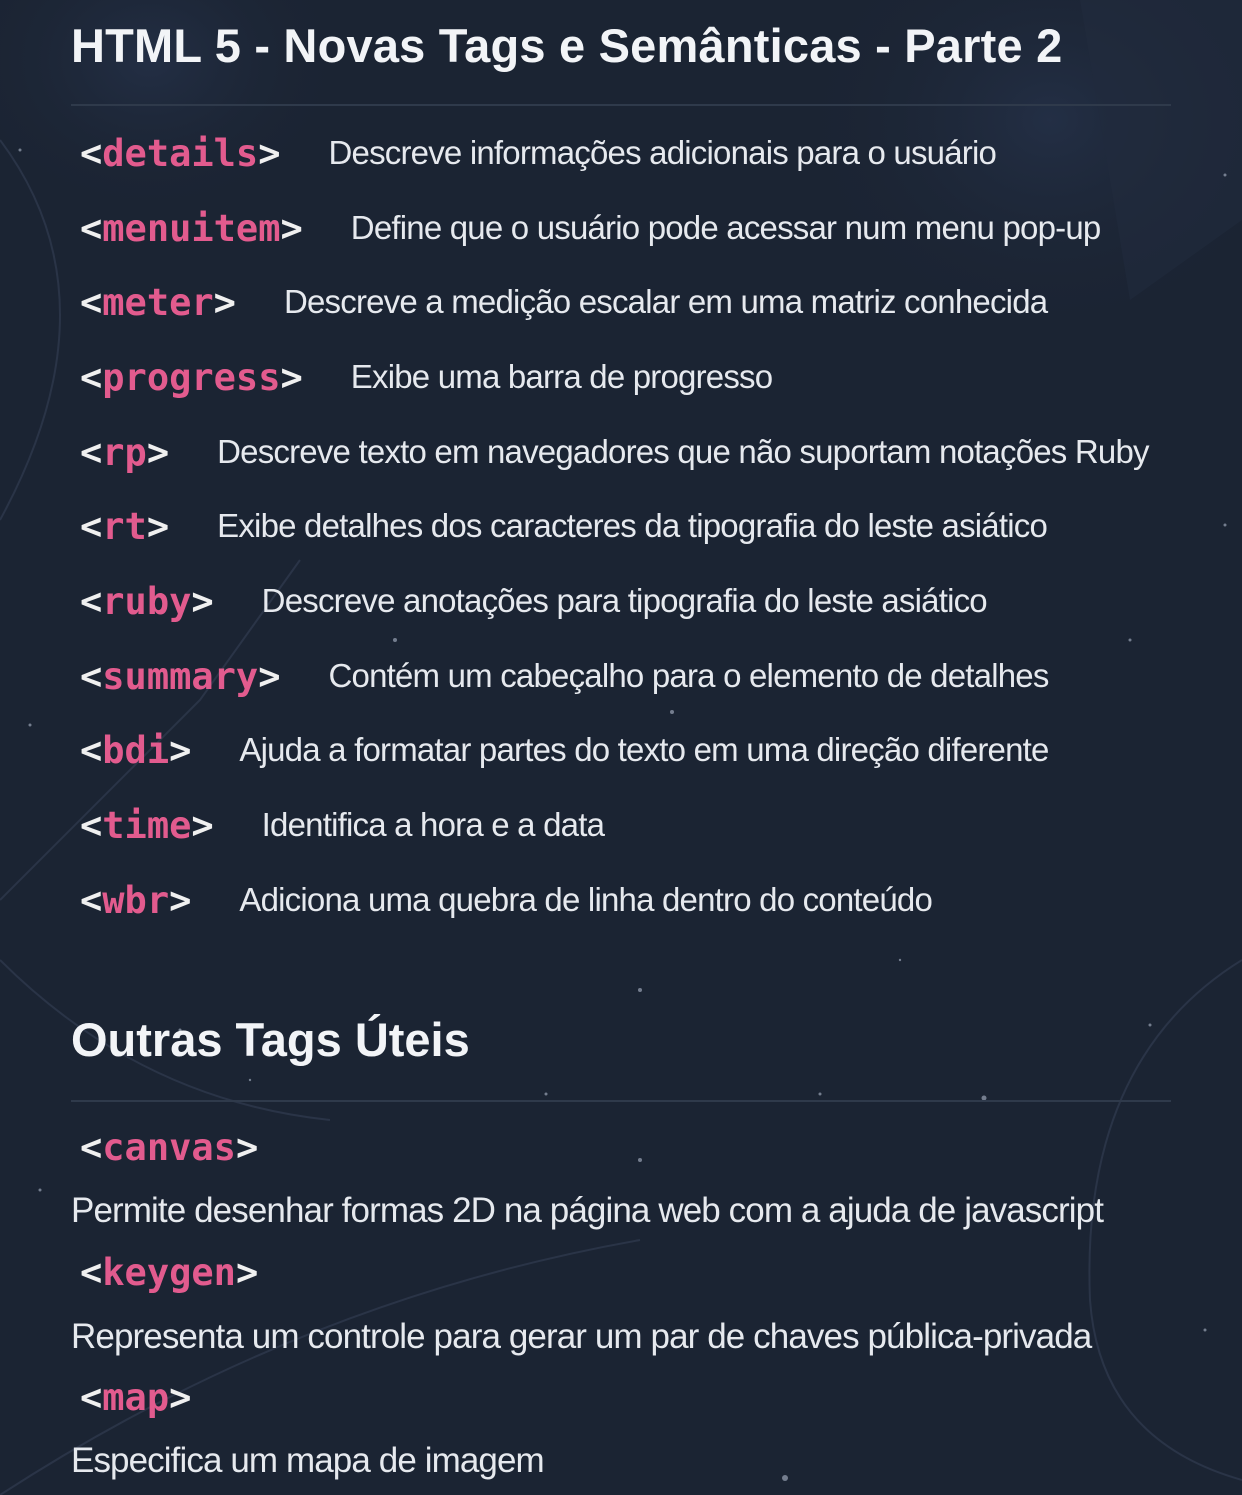 The height and width of the screenshot is (1495, 1242). I want to click on other-tag-canvas: <canvas>, so click(169, 1147).